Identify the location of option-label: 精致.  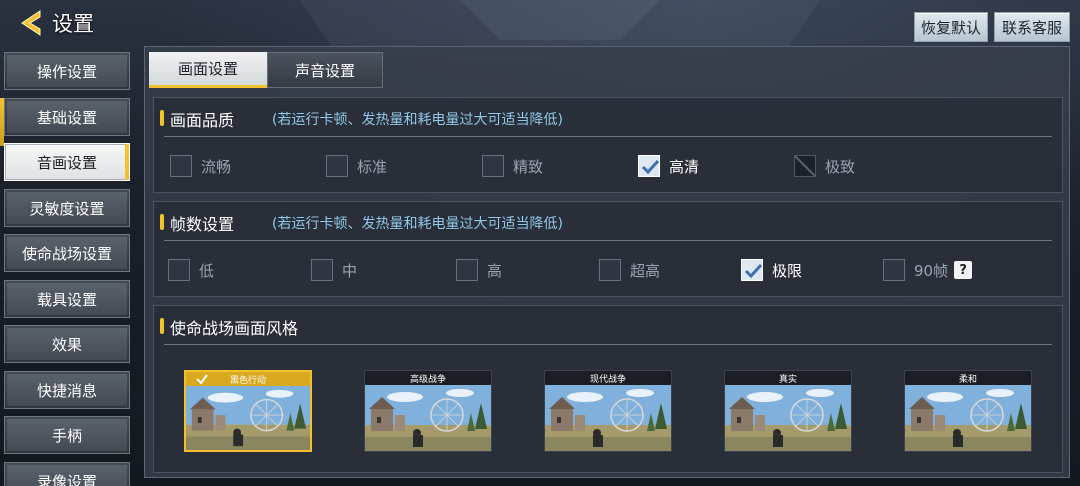
(528, 166).